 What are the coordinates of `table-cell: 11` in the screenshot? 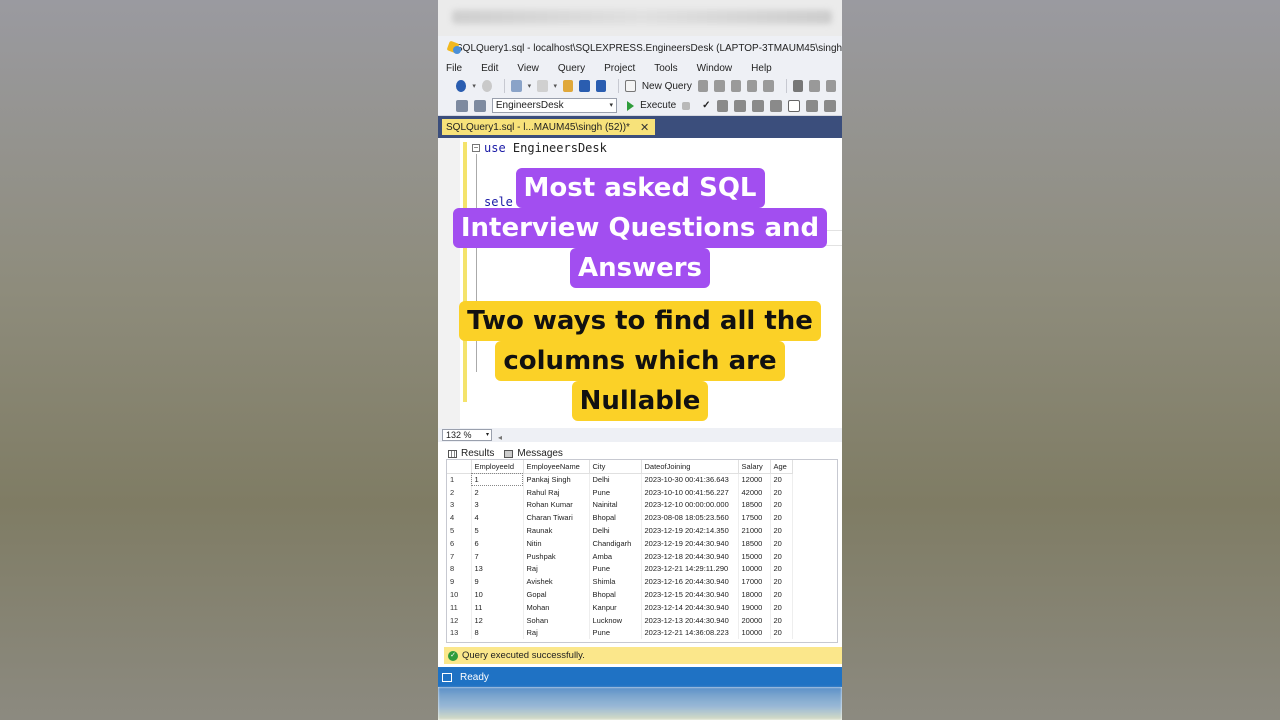 It's located at (497, 607).